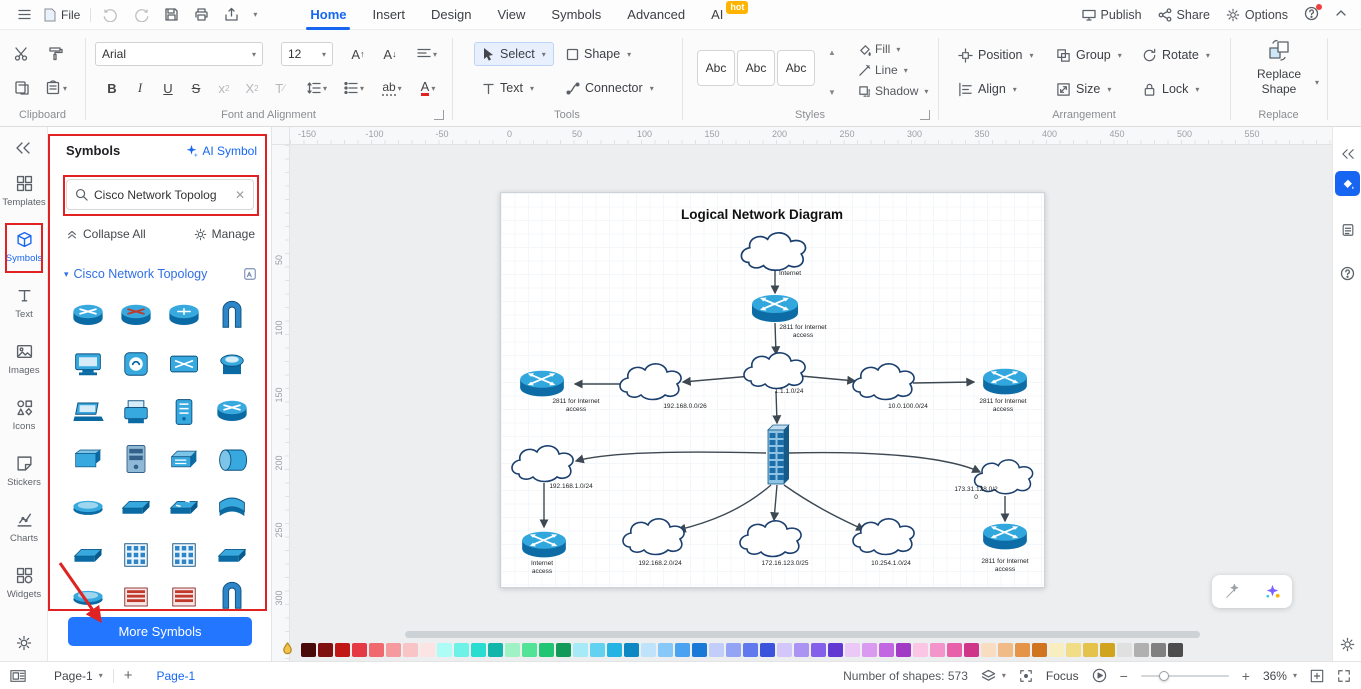  I want to click on font-size-select: 12 ▾, so click(307, 54).